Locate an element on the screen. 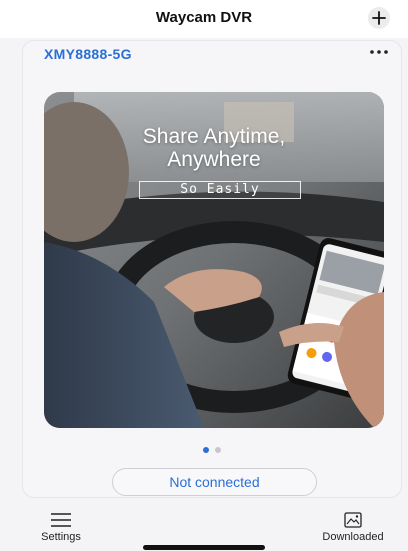 The width and height of the screenshot is (408, 551). plus-icon is located at coordinates (379, 18).